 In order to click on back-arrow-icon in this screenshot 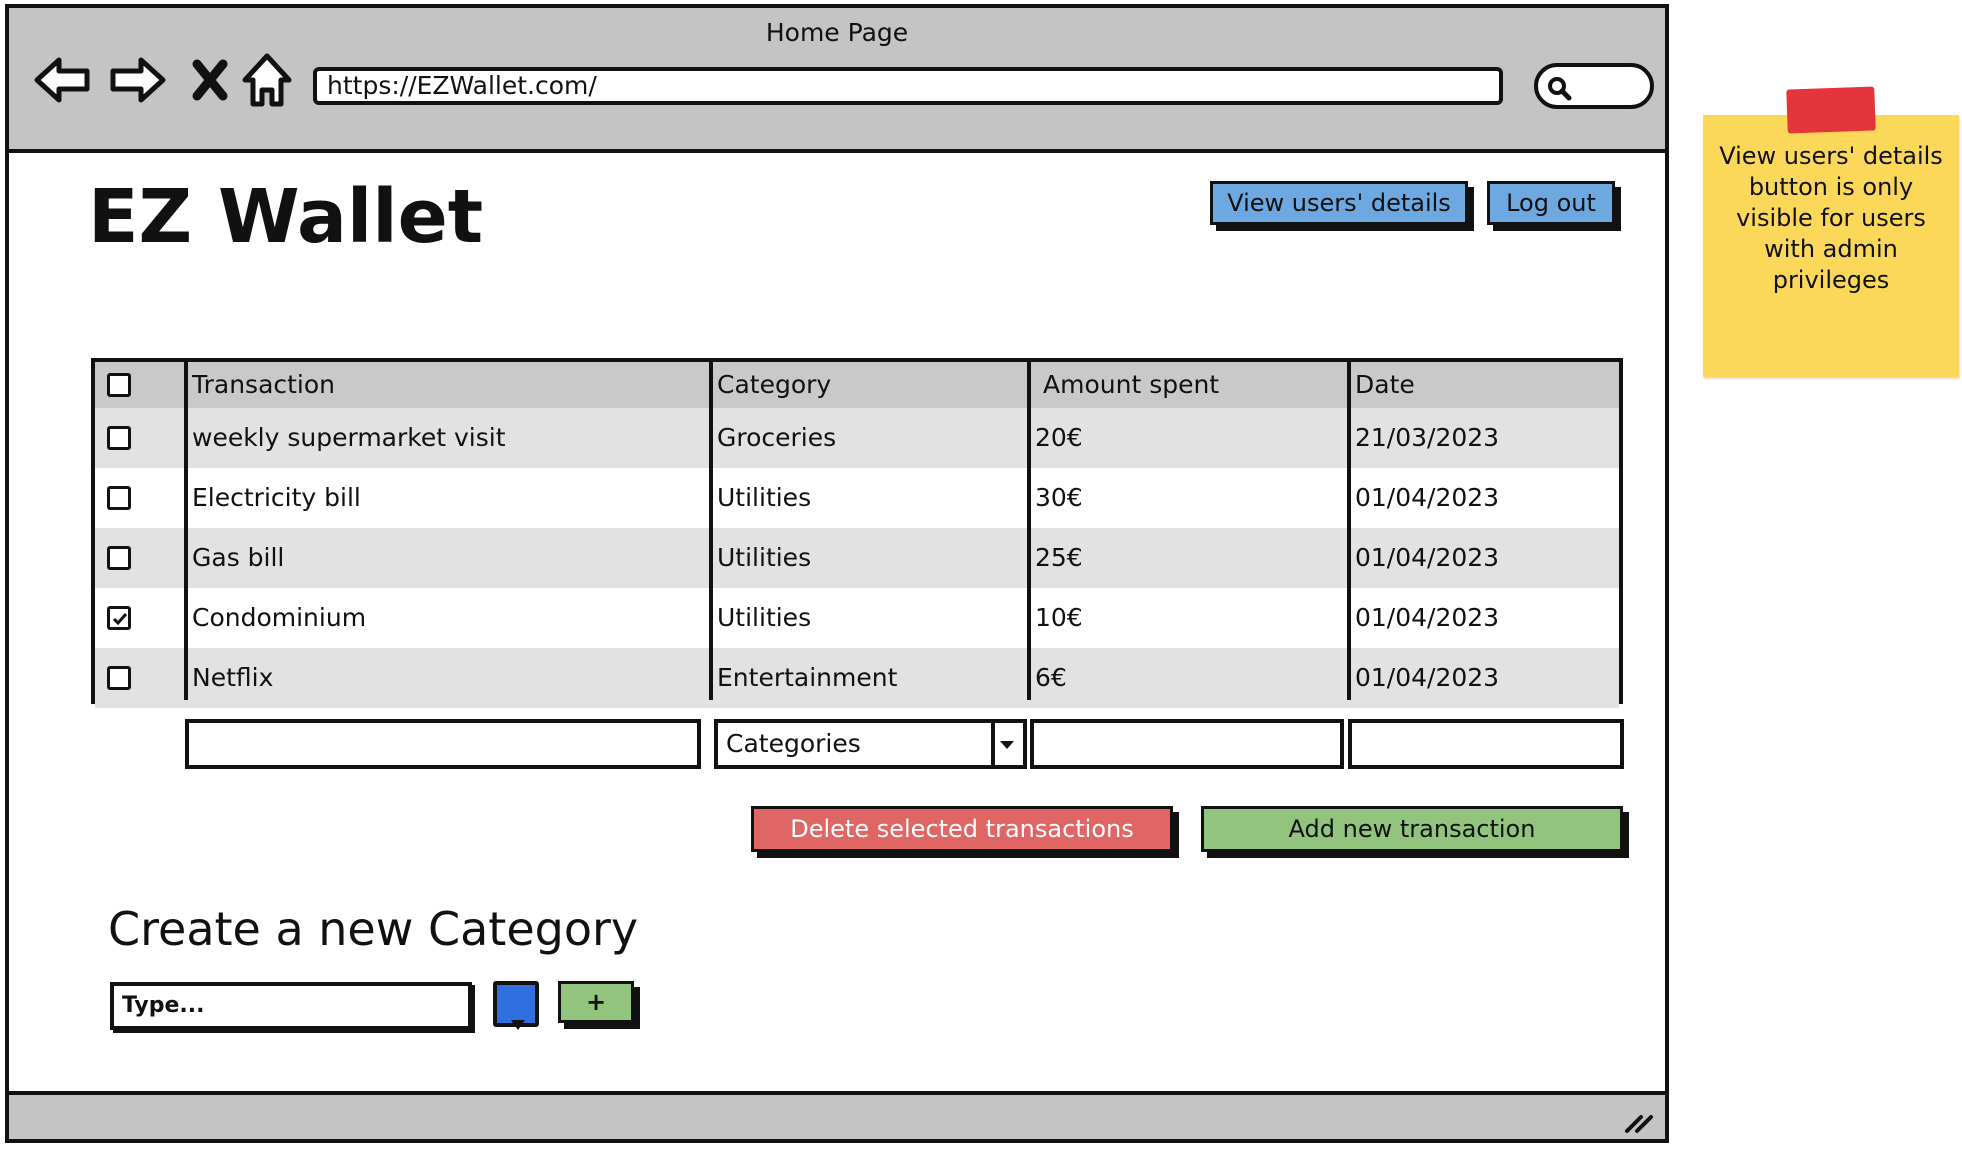, I will do `click(63, 80)`.